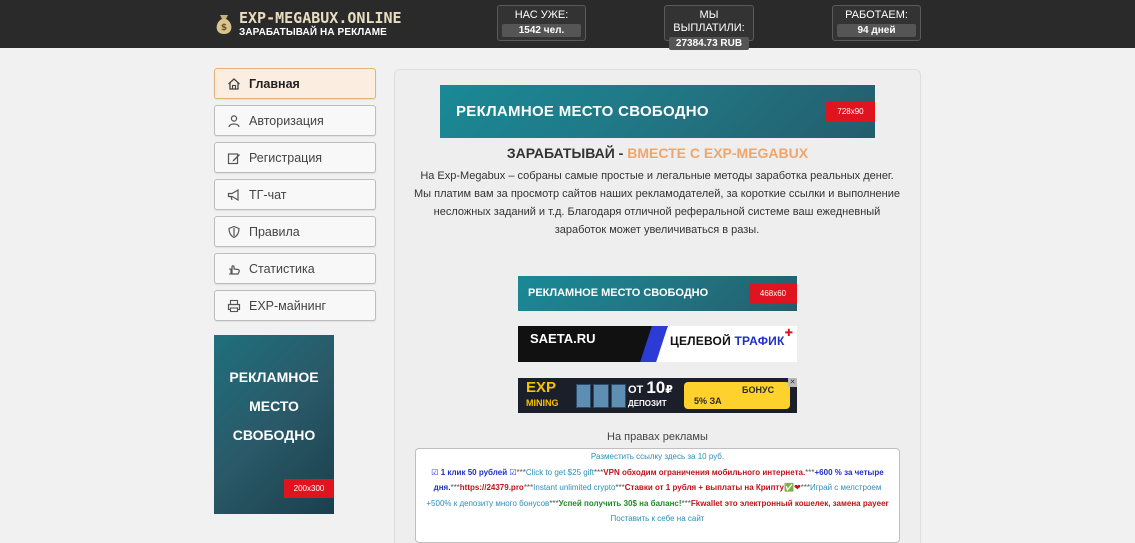  What do you see at coordinates (647, 403) in the screenshot?
I see `exp-deposit: ДЕПОЗИТ` at bounding box center [647, 403].